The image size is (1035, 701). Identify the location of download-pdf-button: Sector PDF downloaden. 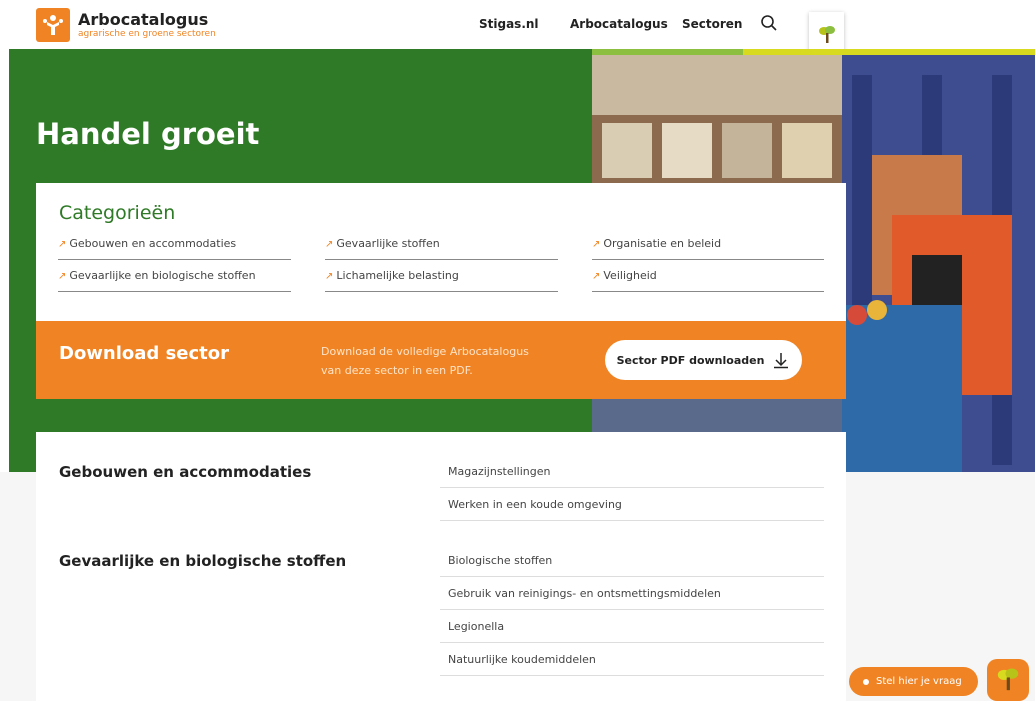
(703, 360).